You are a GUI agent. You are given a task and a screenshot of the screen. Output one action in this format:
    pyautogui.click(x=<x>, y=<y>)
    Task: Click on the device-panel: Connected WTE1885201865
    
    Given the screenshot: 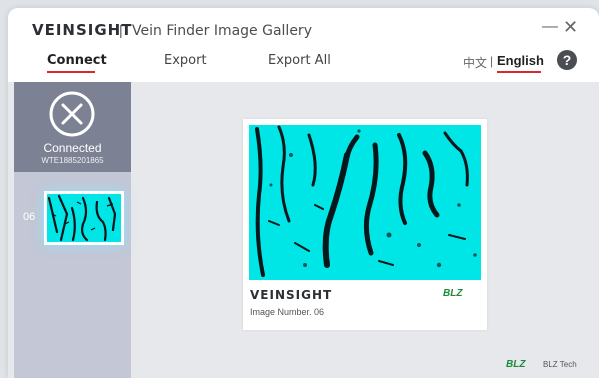 What is the action you would take?
    pyautogui.click(x=72, y=127)
    